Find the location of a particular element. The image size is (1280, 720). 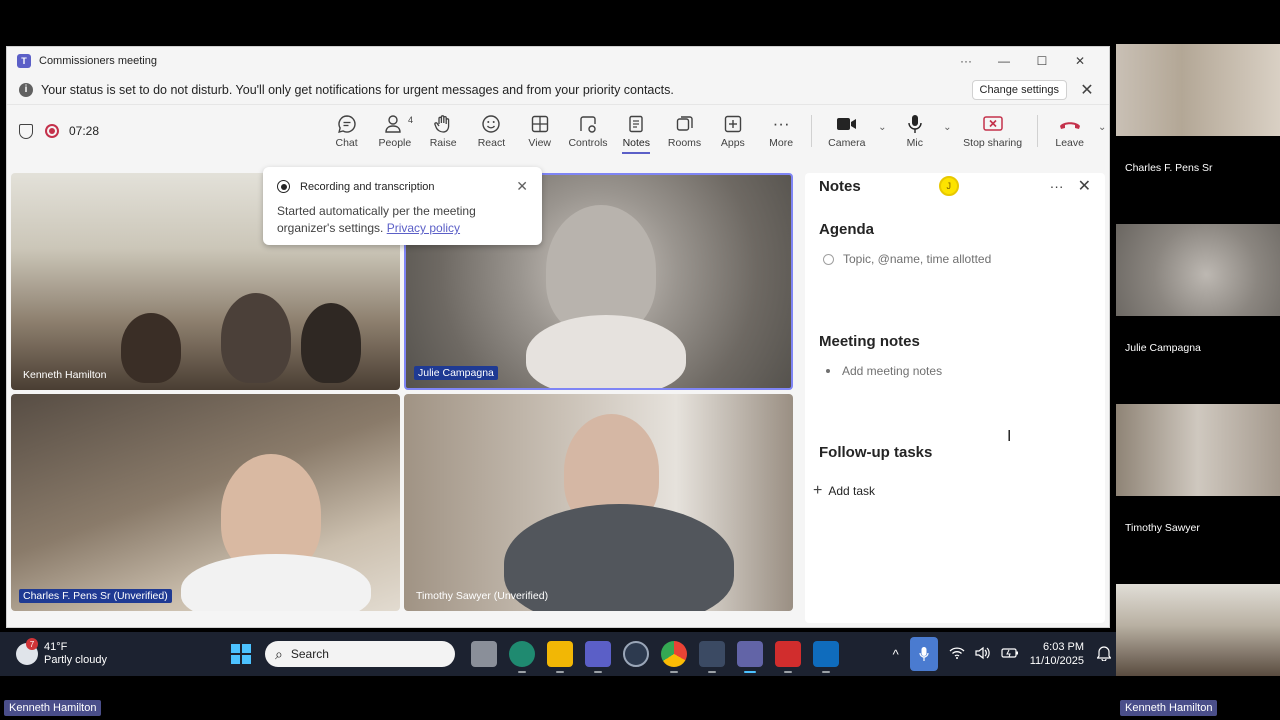

privacy-policy-link: Privacy policy is located at coordinates (423, 228).